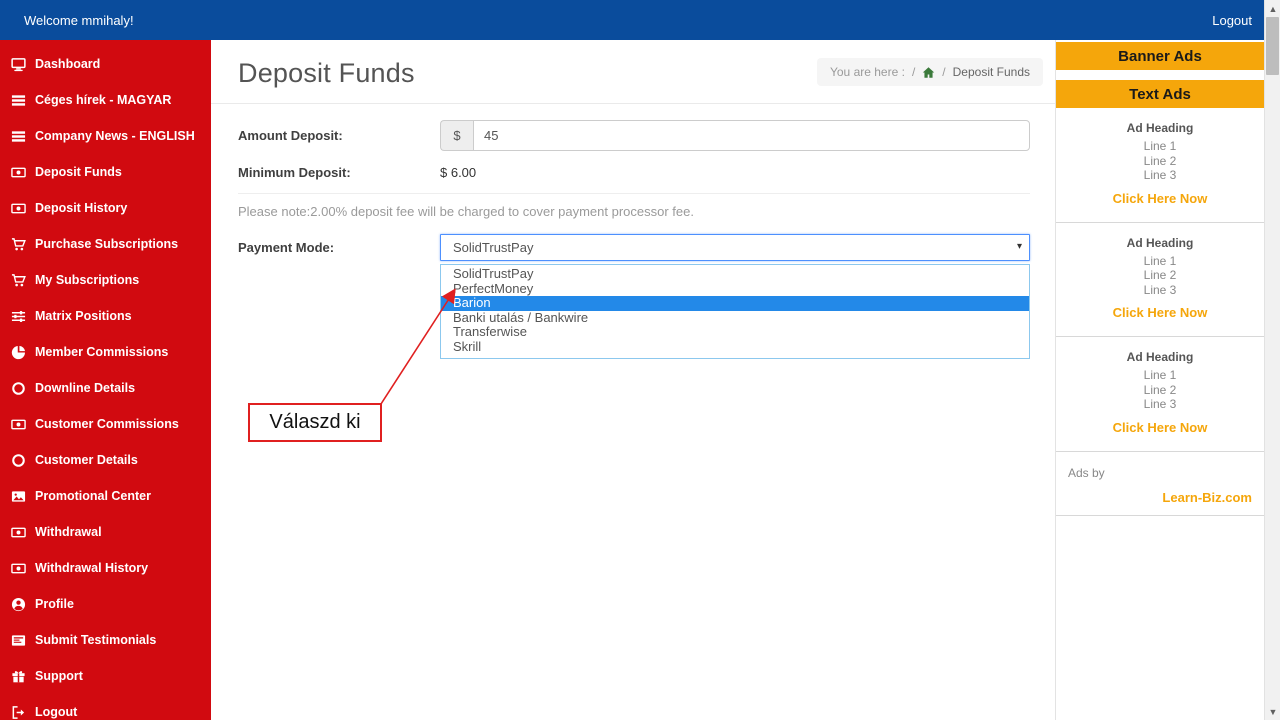 The image size is (1280, 720). What do you see at coordinates (867, 72) in the screenshot?
I see `breadcrumb-prefix: You are here :` at bounding box center [867, 72].